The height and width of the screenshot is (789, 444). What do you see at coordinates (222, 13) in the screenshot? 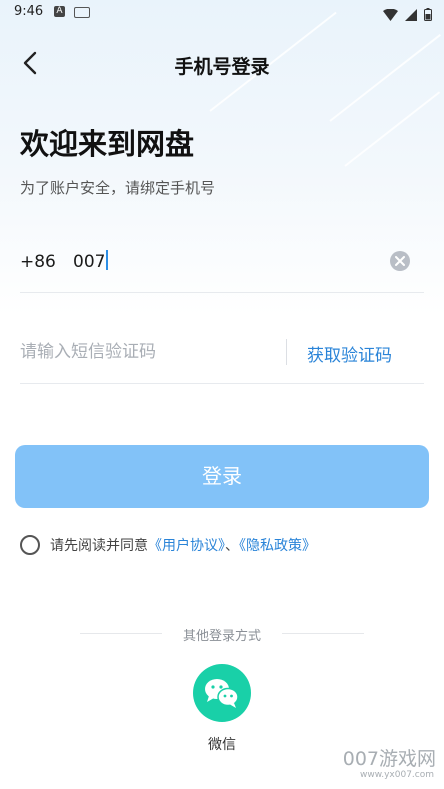
I see `status-bar: 9:46 A` at bounding box center [222, 13].